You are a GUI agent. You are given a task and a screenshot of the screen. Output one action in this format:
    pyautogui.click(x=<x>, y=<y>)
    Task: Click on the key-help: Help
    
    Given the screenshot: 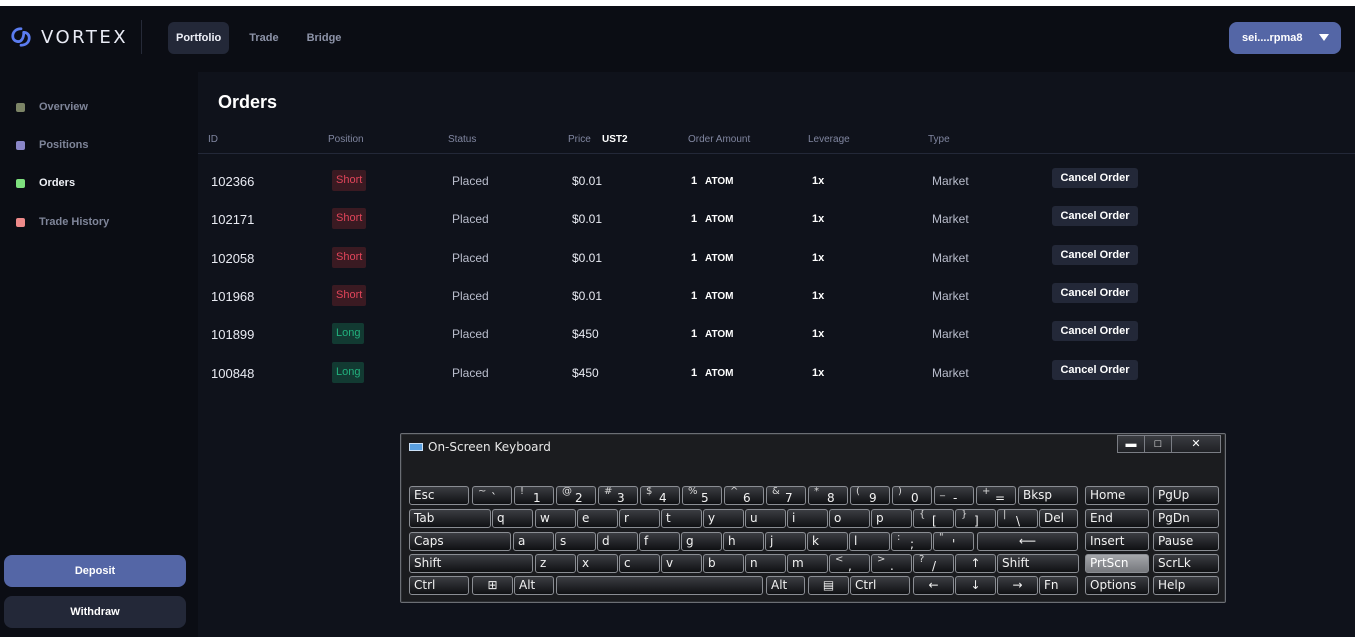 What is the action you would take?
    pyautogui.click(x=1186, y=585)
    